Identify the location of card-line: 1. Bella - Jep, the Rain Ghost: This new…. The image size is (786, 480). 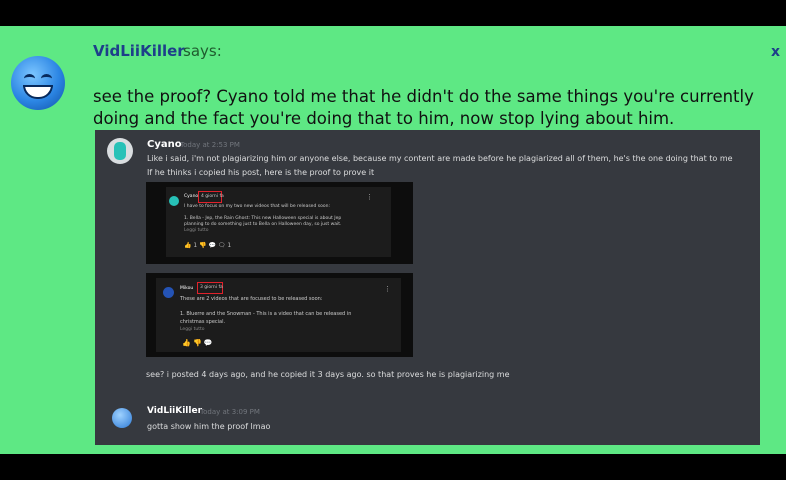
(263, 218).